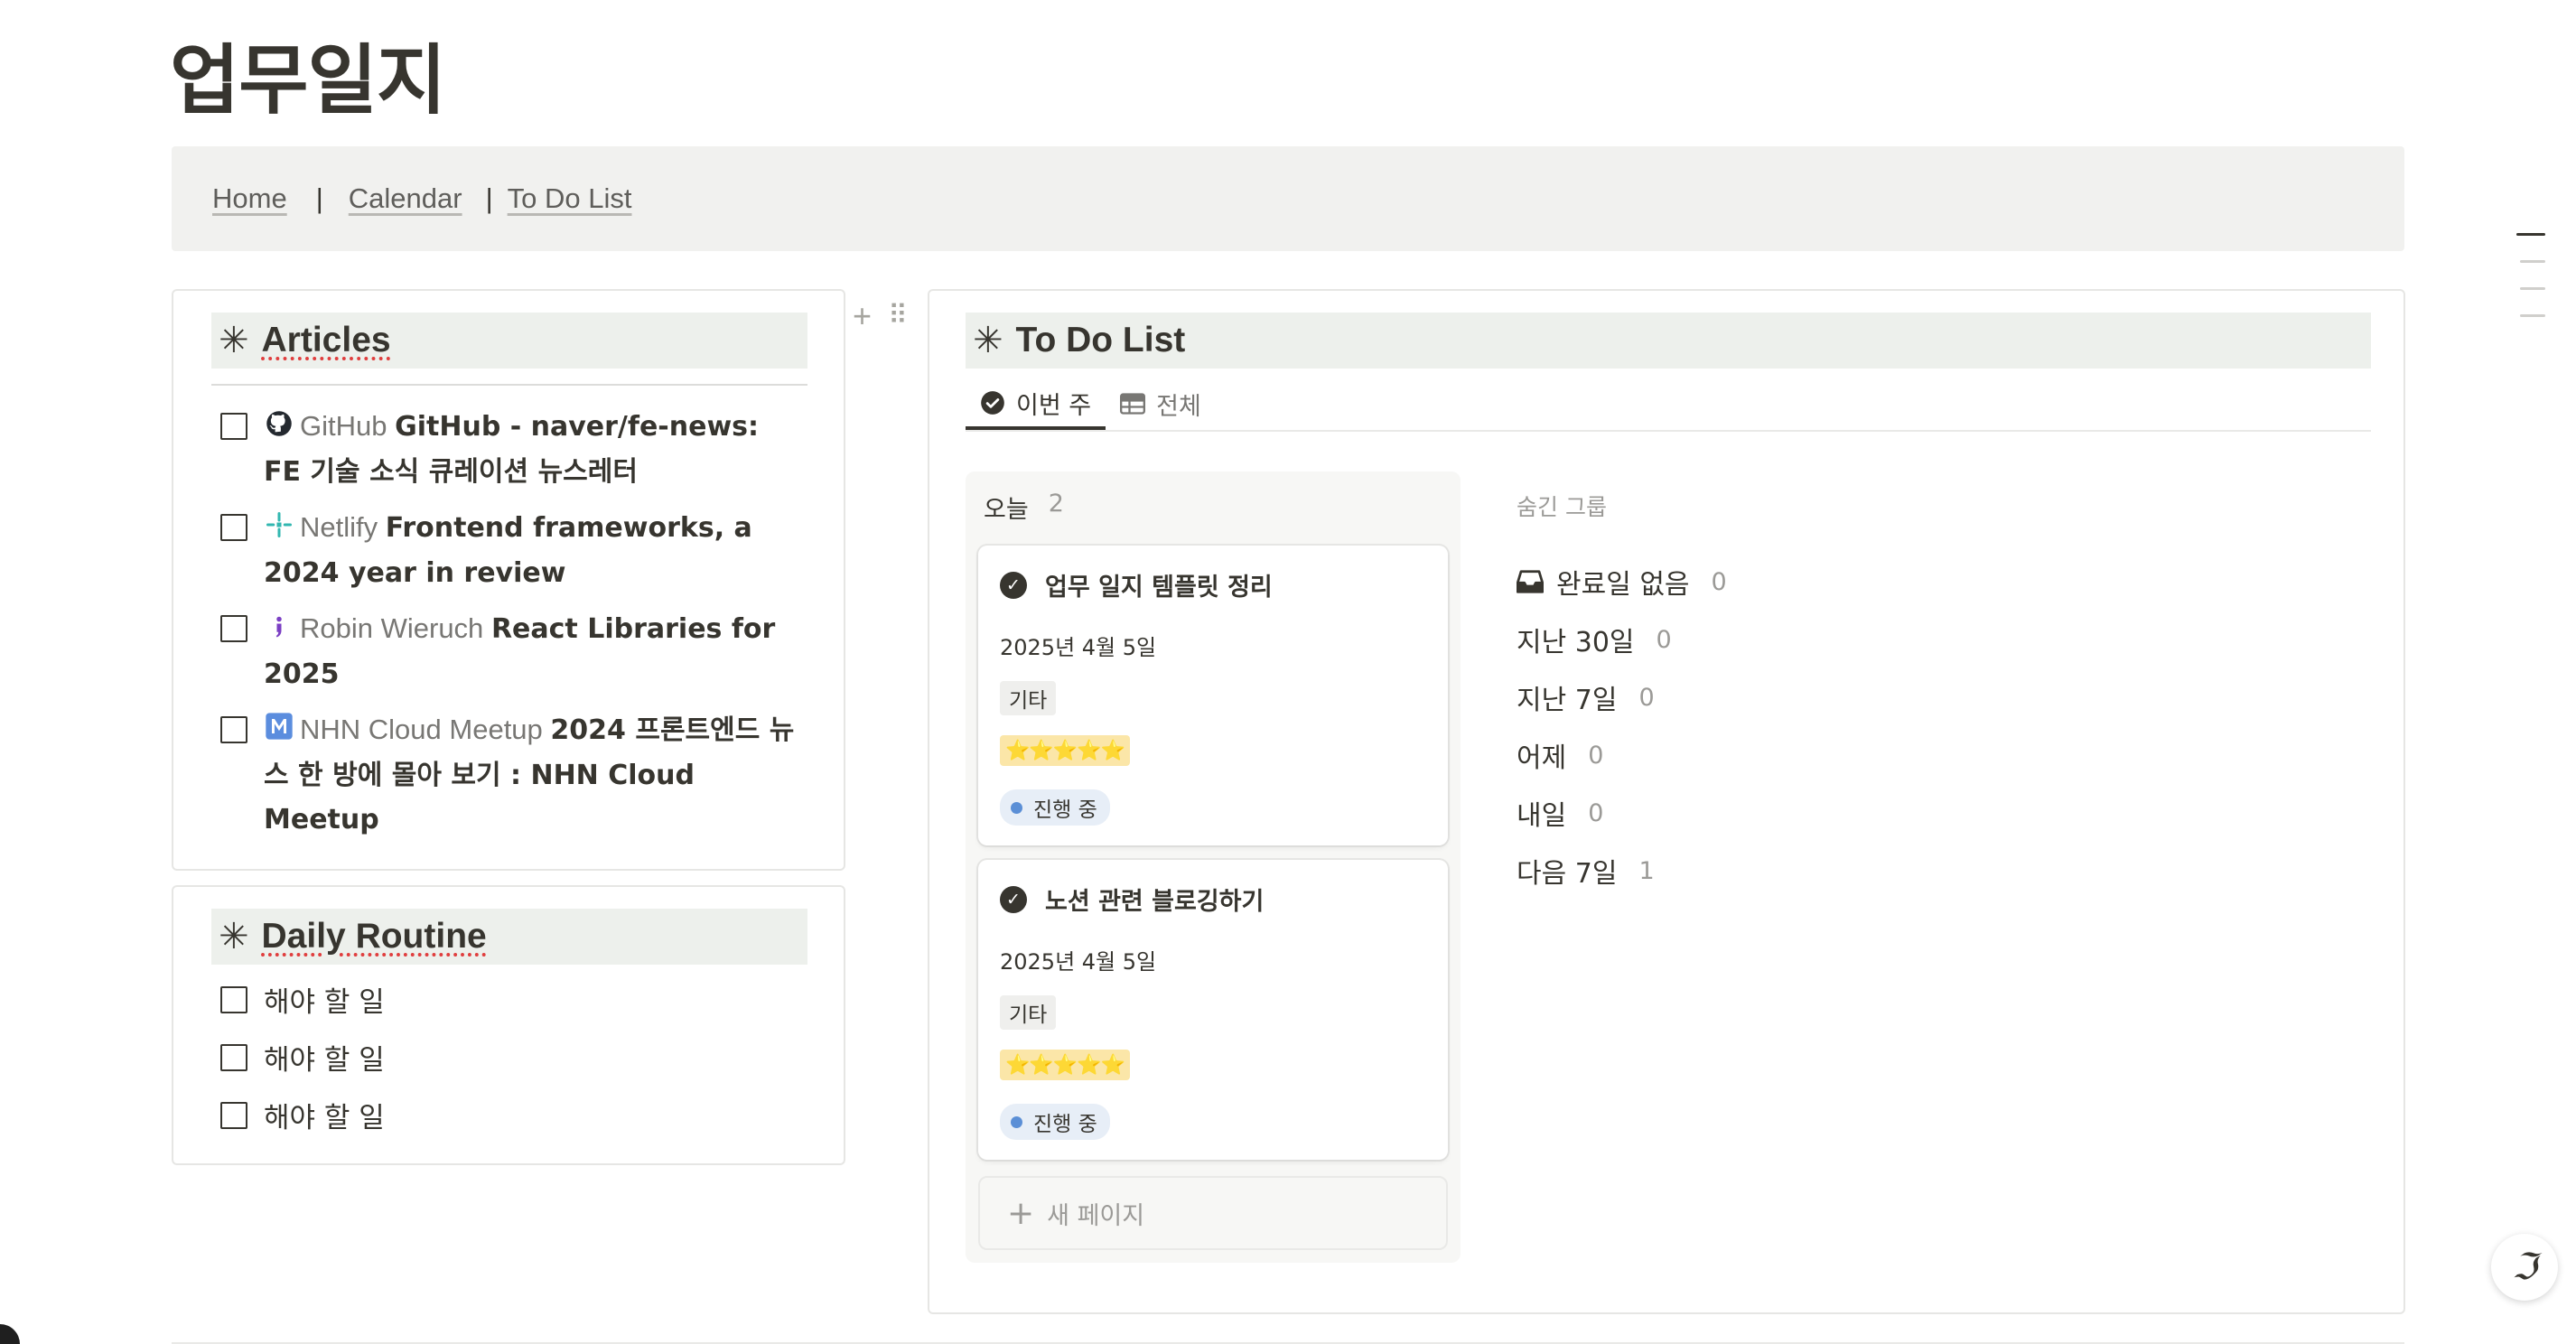  What do you see at coordinates (1133, 404) in the screenshot?
I see `table-icon` at bounding box center [1133, 404].